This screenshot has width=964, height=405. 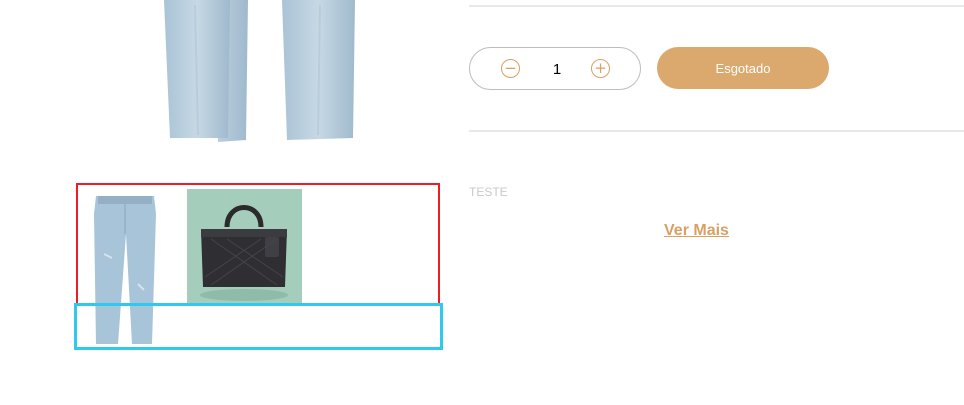 I want to click on main-product-image, so click(x=259, y=71).